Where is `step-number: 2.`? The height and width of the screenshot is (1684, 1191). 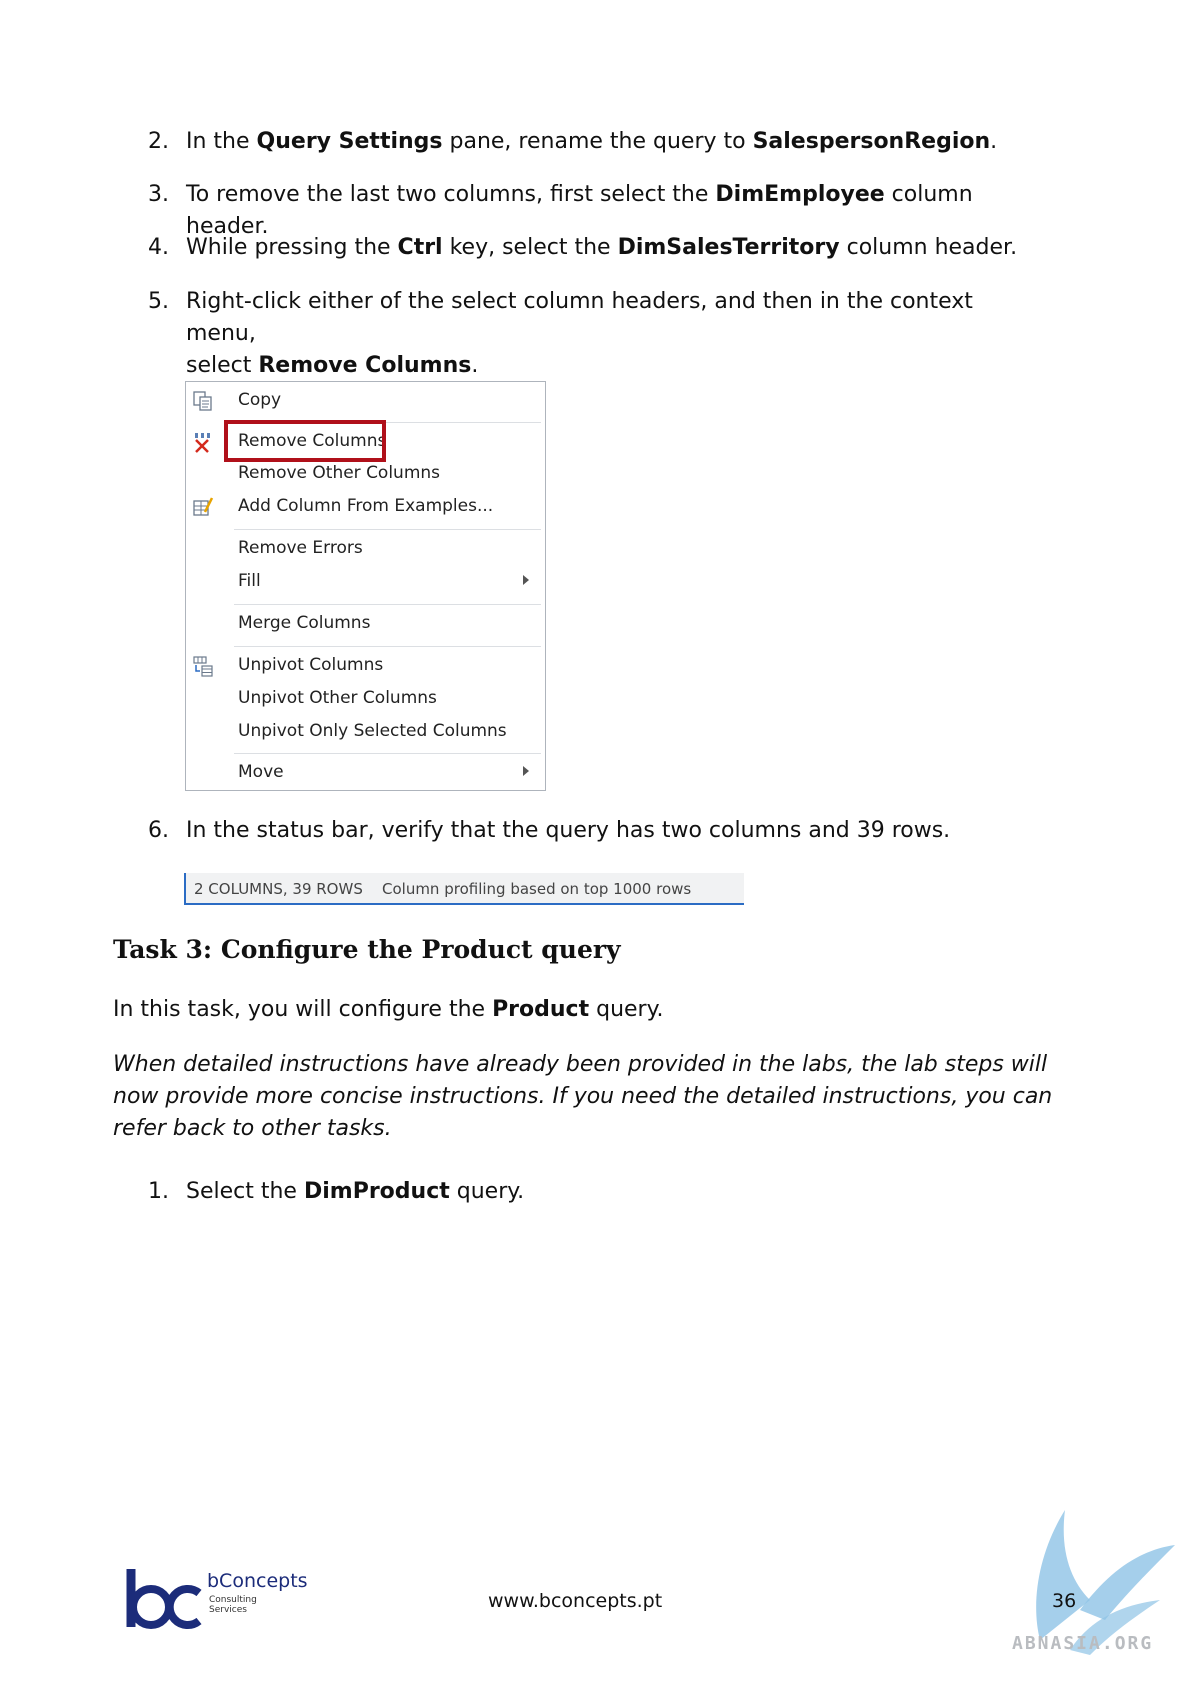
step-number: 2. is located at coordinates (158, 141).